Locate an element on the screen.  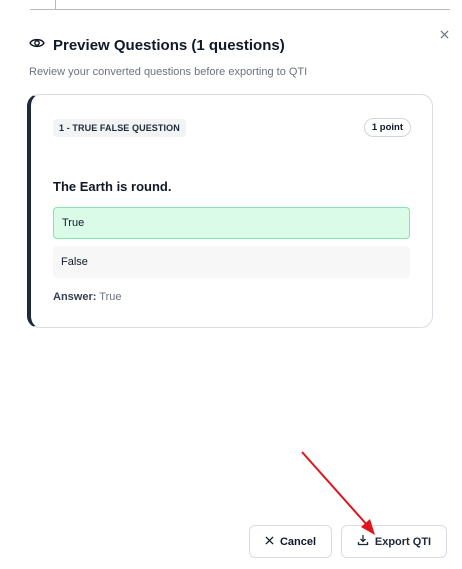
download-icon is located at coordinates (363, 541).